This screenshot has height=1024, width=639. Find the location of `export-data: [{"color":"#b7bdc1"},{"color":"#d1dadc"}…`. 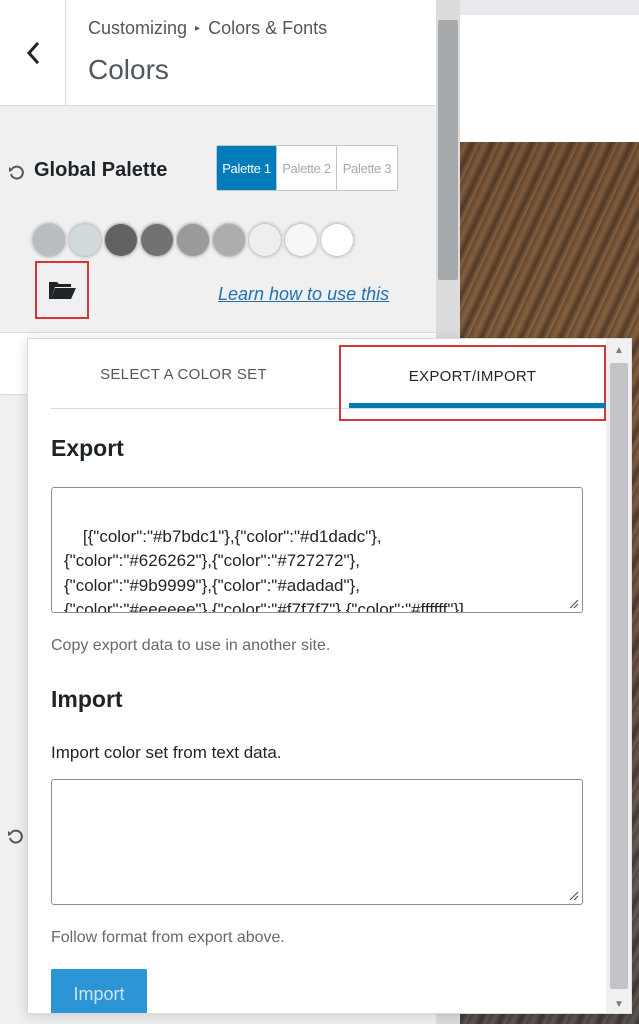

export-data: [{"color":"#b7bdc1"},{"color":"#d1dadc"}… is located at coordinates (264, 569).